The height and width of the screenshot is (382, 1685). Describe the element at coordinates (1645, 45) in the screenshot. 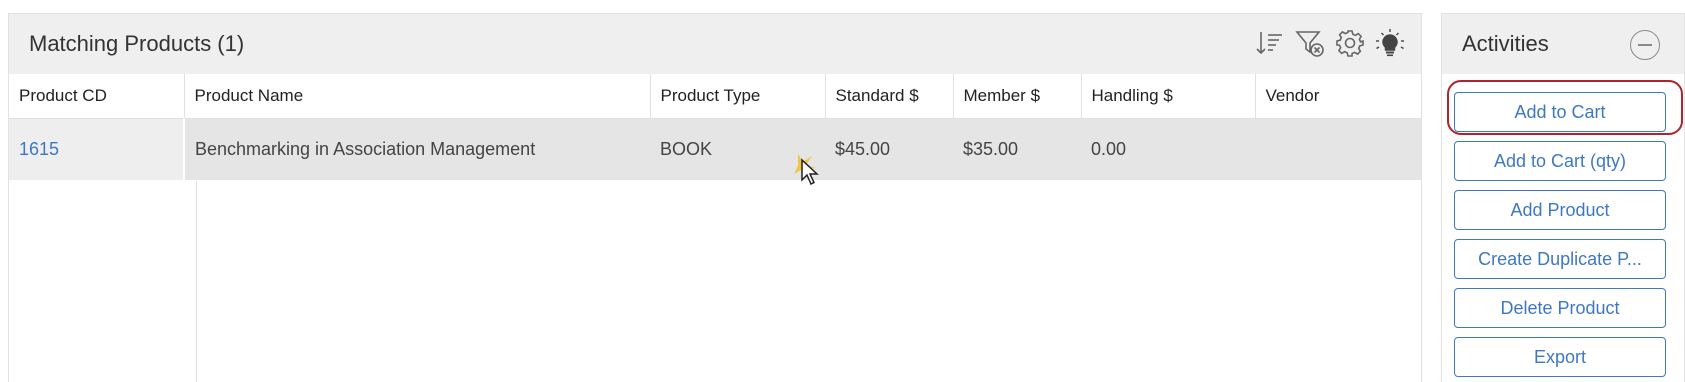

I see `collapse-icon` at that location.